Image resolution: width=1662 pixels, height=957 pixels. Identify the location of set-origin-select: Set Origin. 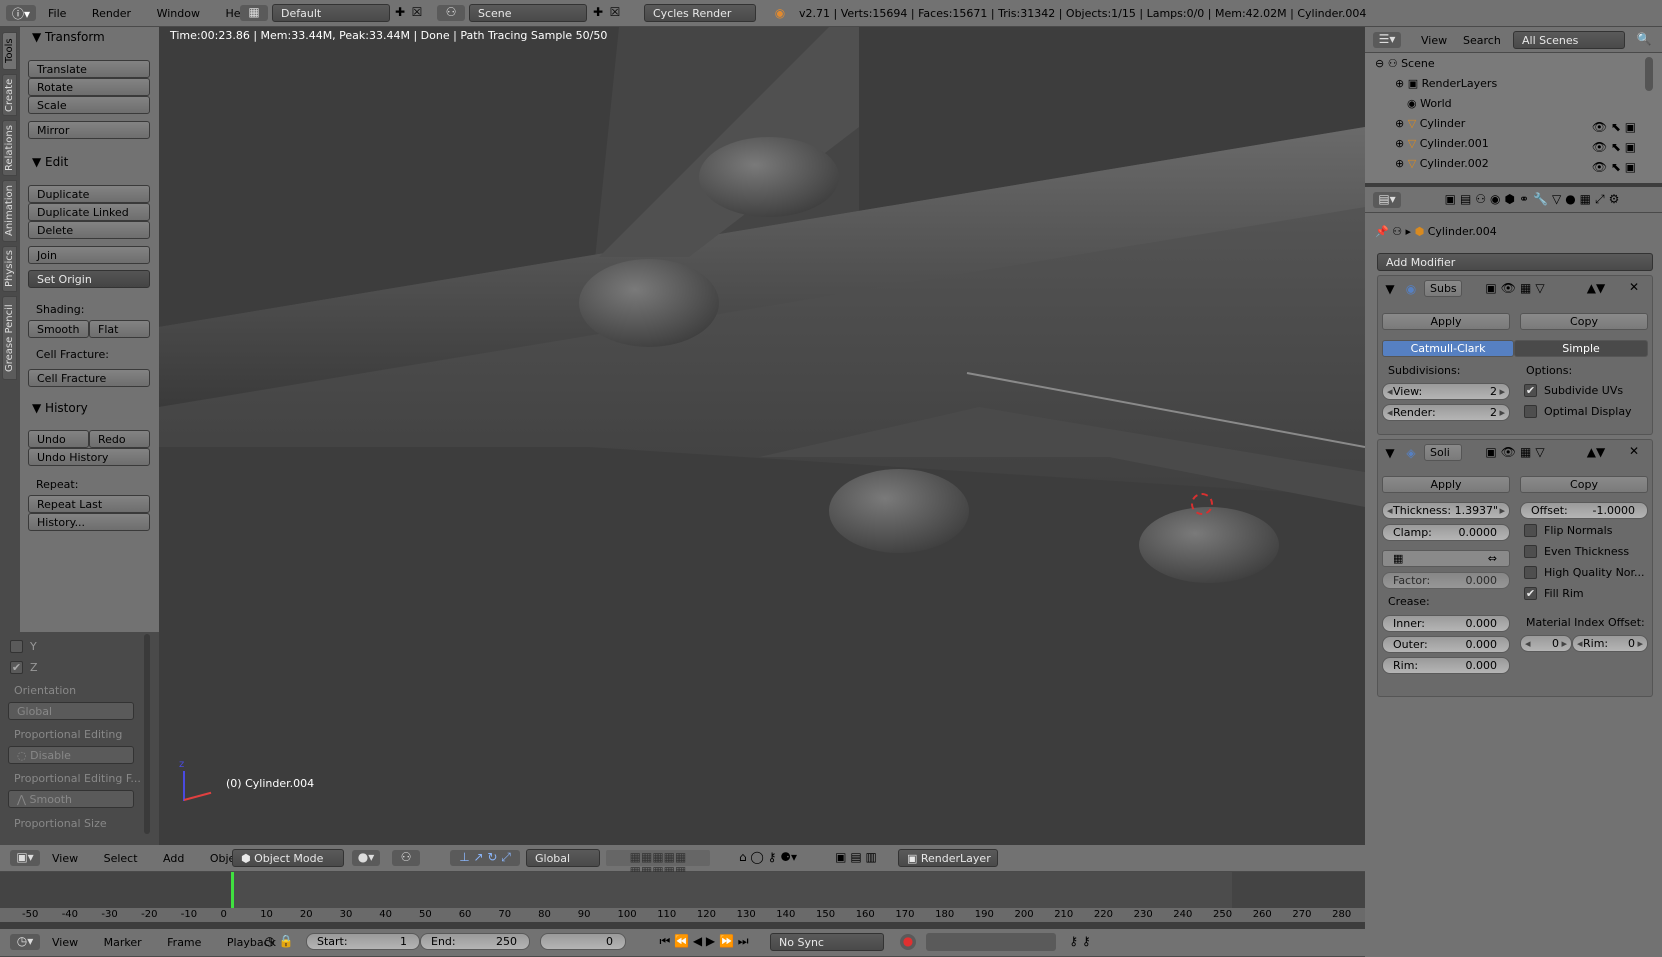
(89, 279).